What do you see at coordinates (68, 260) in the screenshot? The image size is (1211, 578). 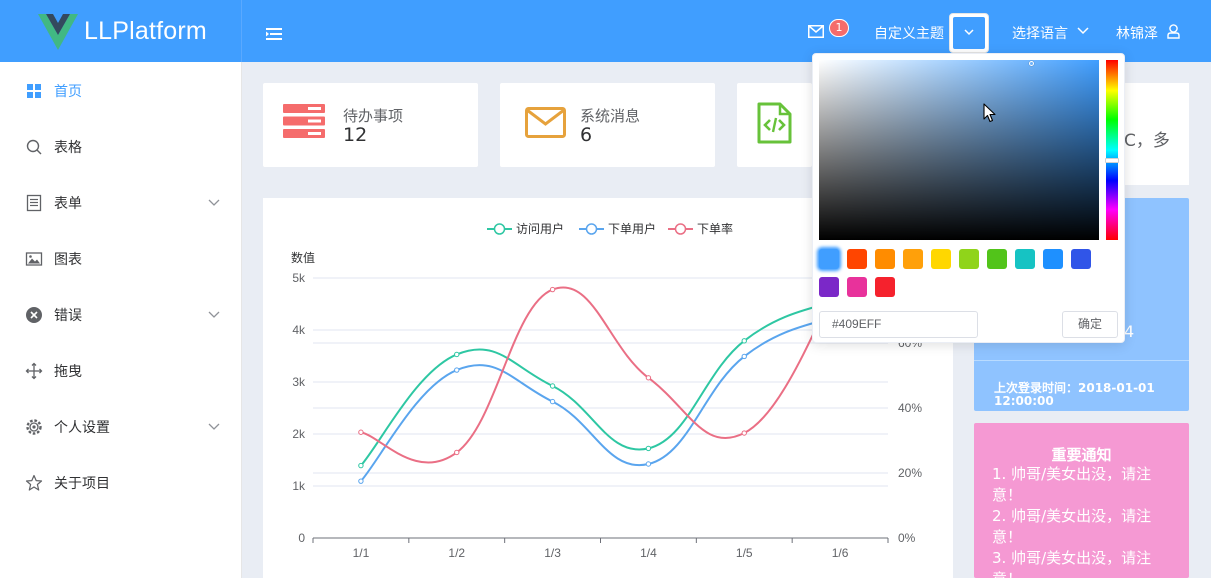 I see `sidebar-item-label: 图表` at bounding box center [68, 260].